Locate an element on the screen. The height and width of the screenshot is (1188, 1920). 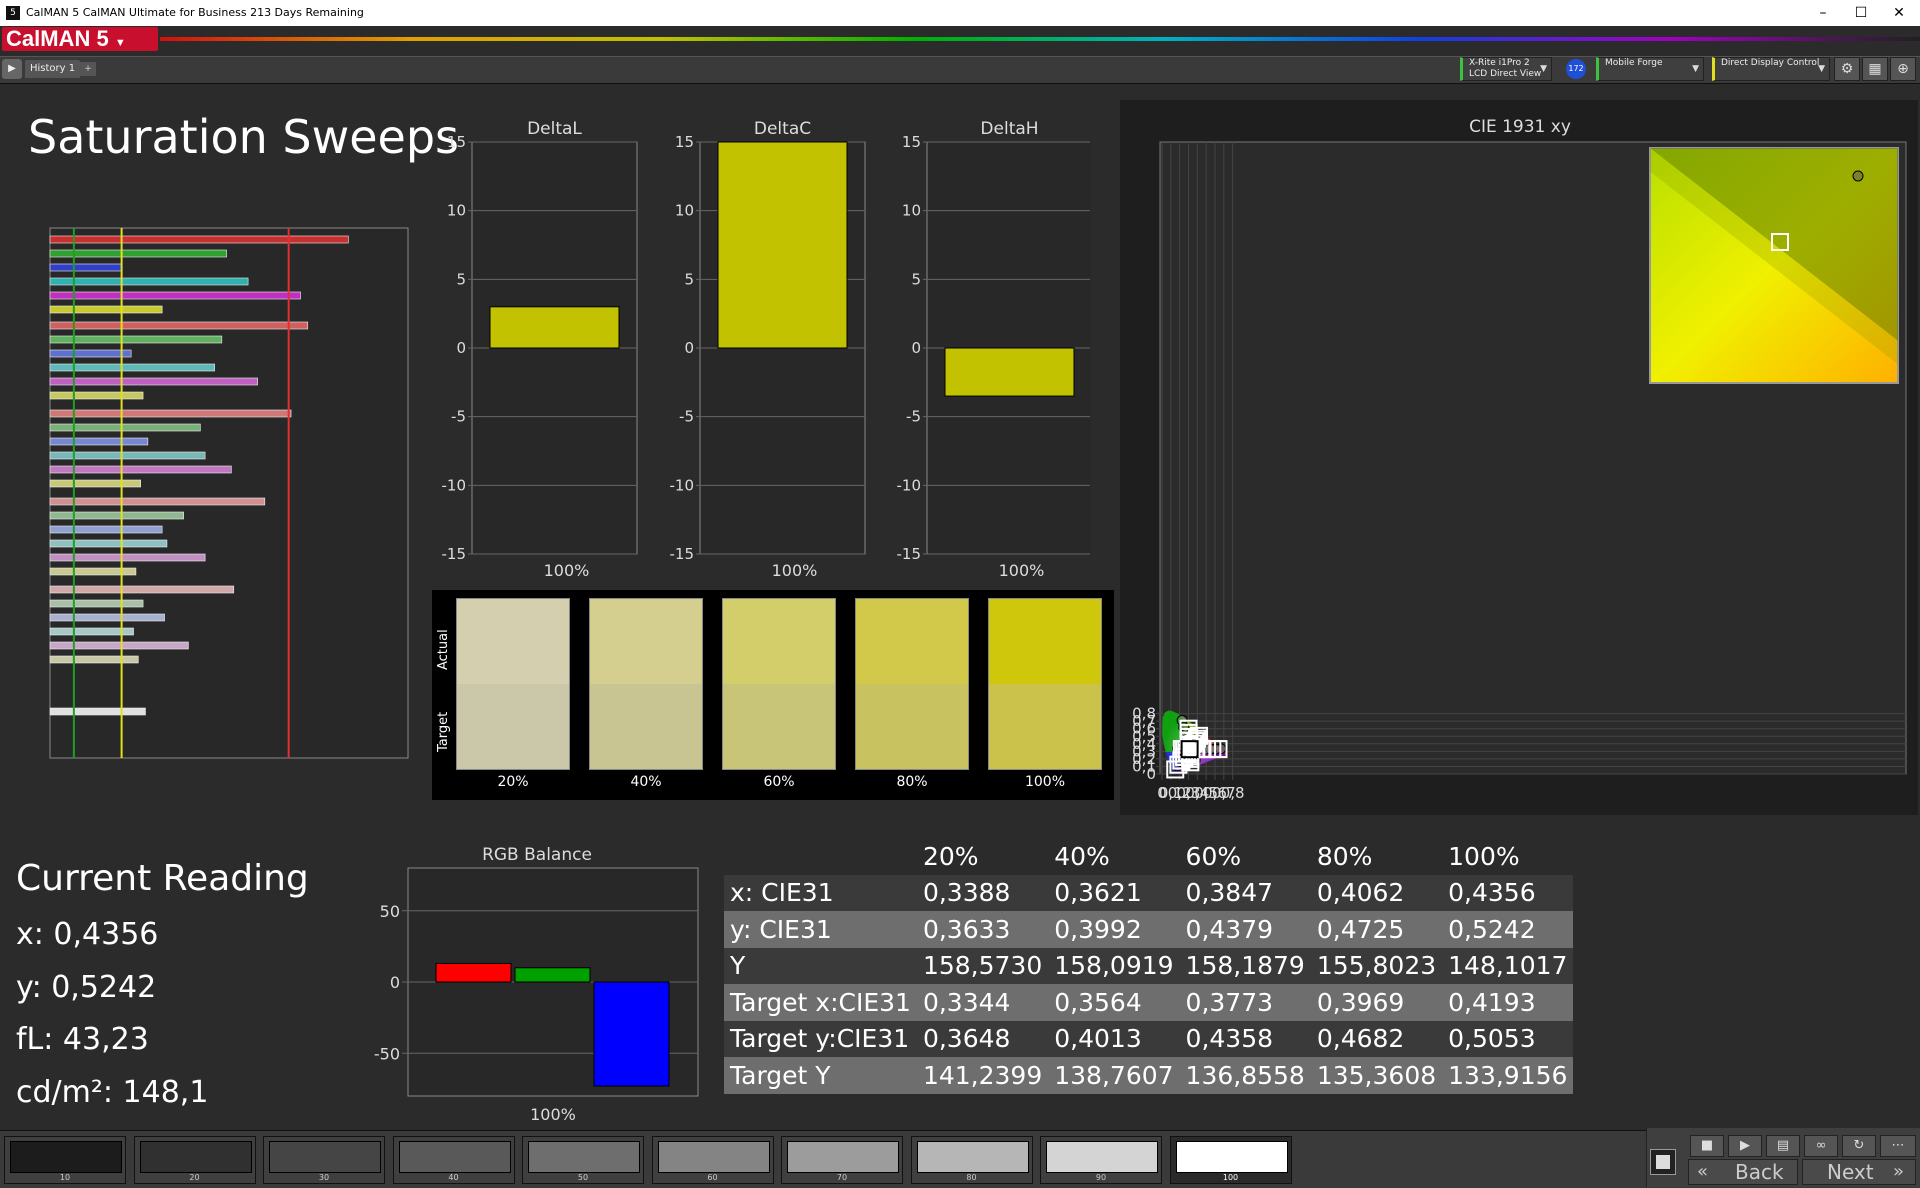
gray-patch-button: 50 is located at coordinates (583, 1160).